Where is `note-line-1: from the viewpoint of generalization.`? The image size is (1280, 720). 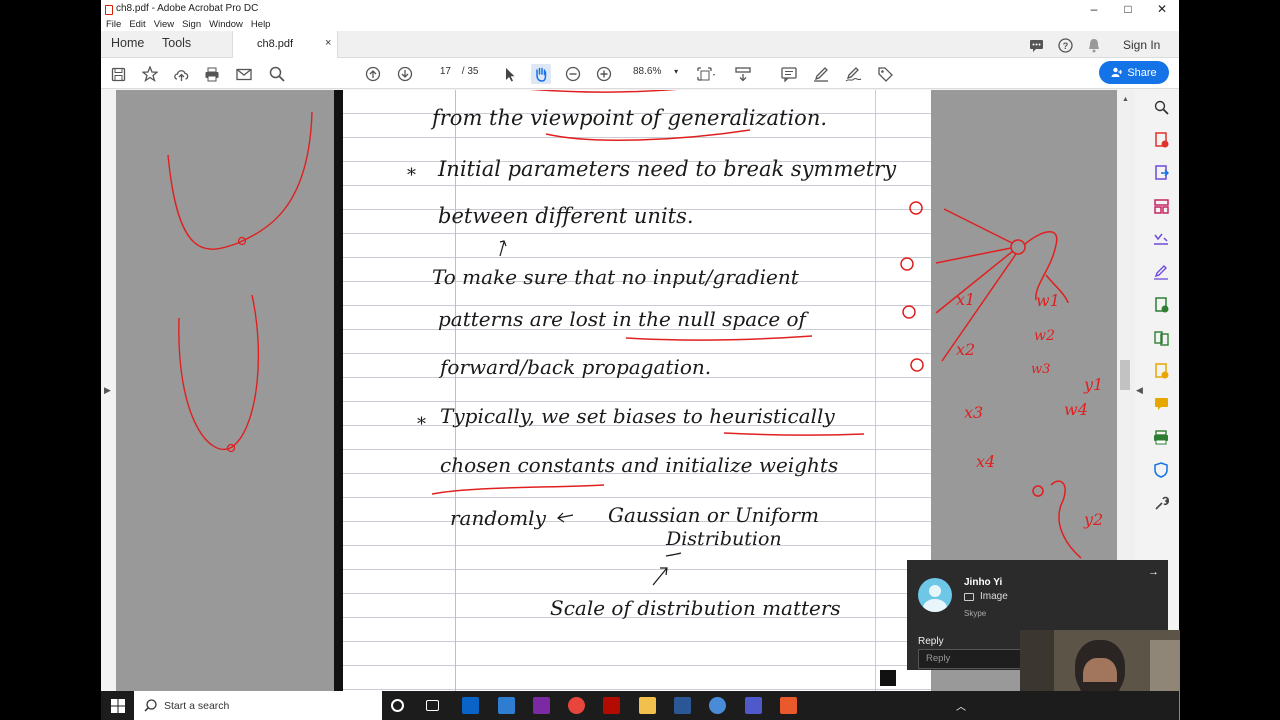
note-line-1: from the viewpoint of generalization. is located at coordinates (628, 118).